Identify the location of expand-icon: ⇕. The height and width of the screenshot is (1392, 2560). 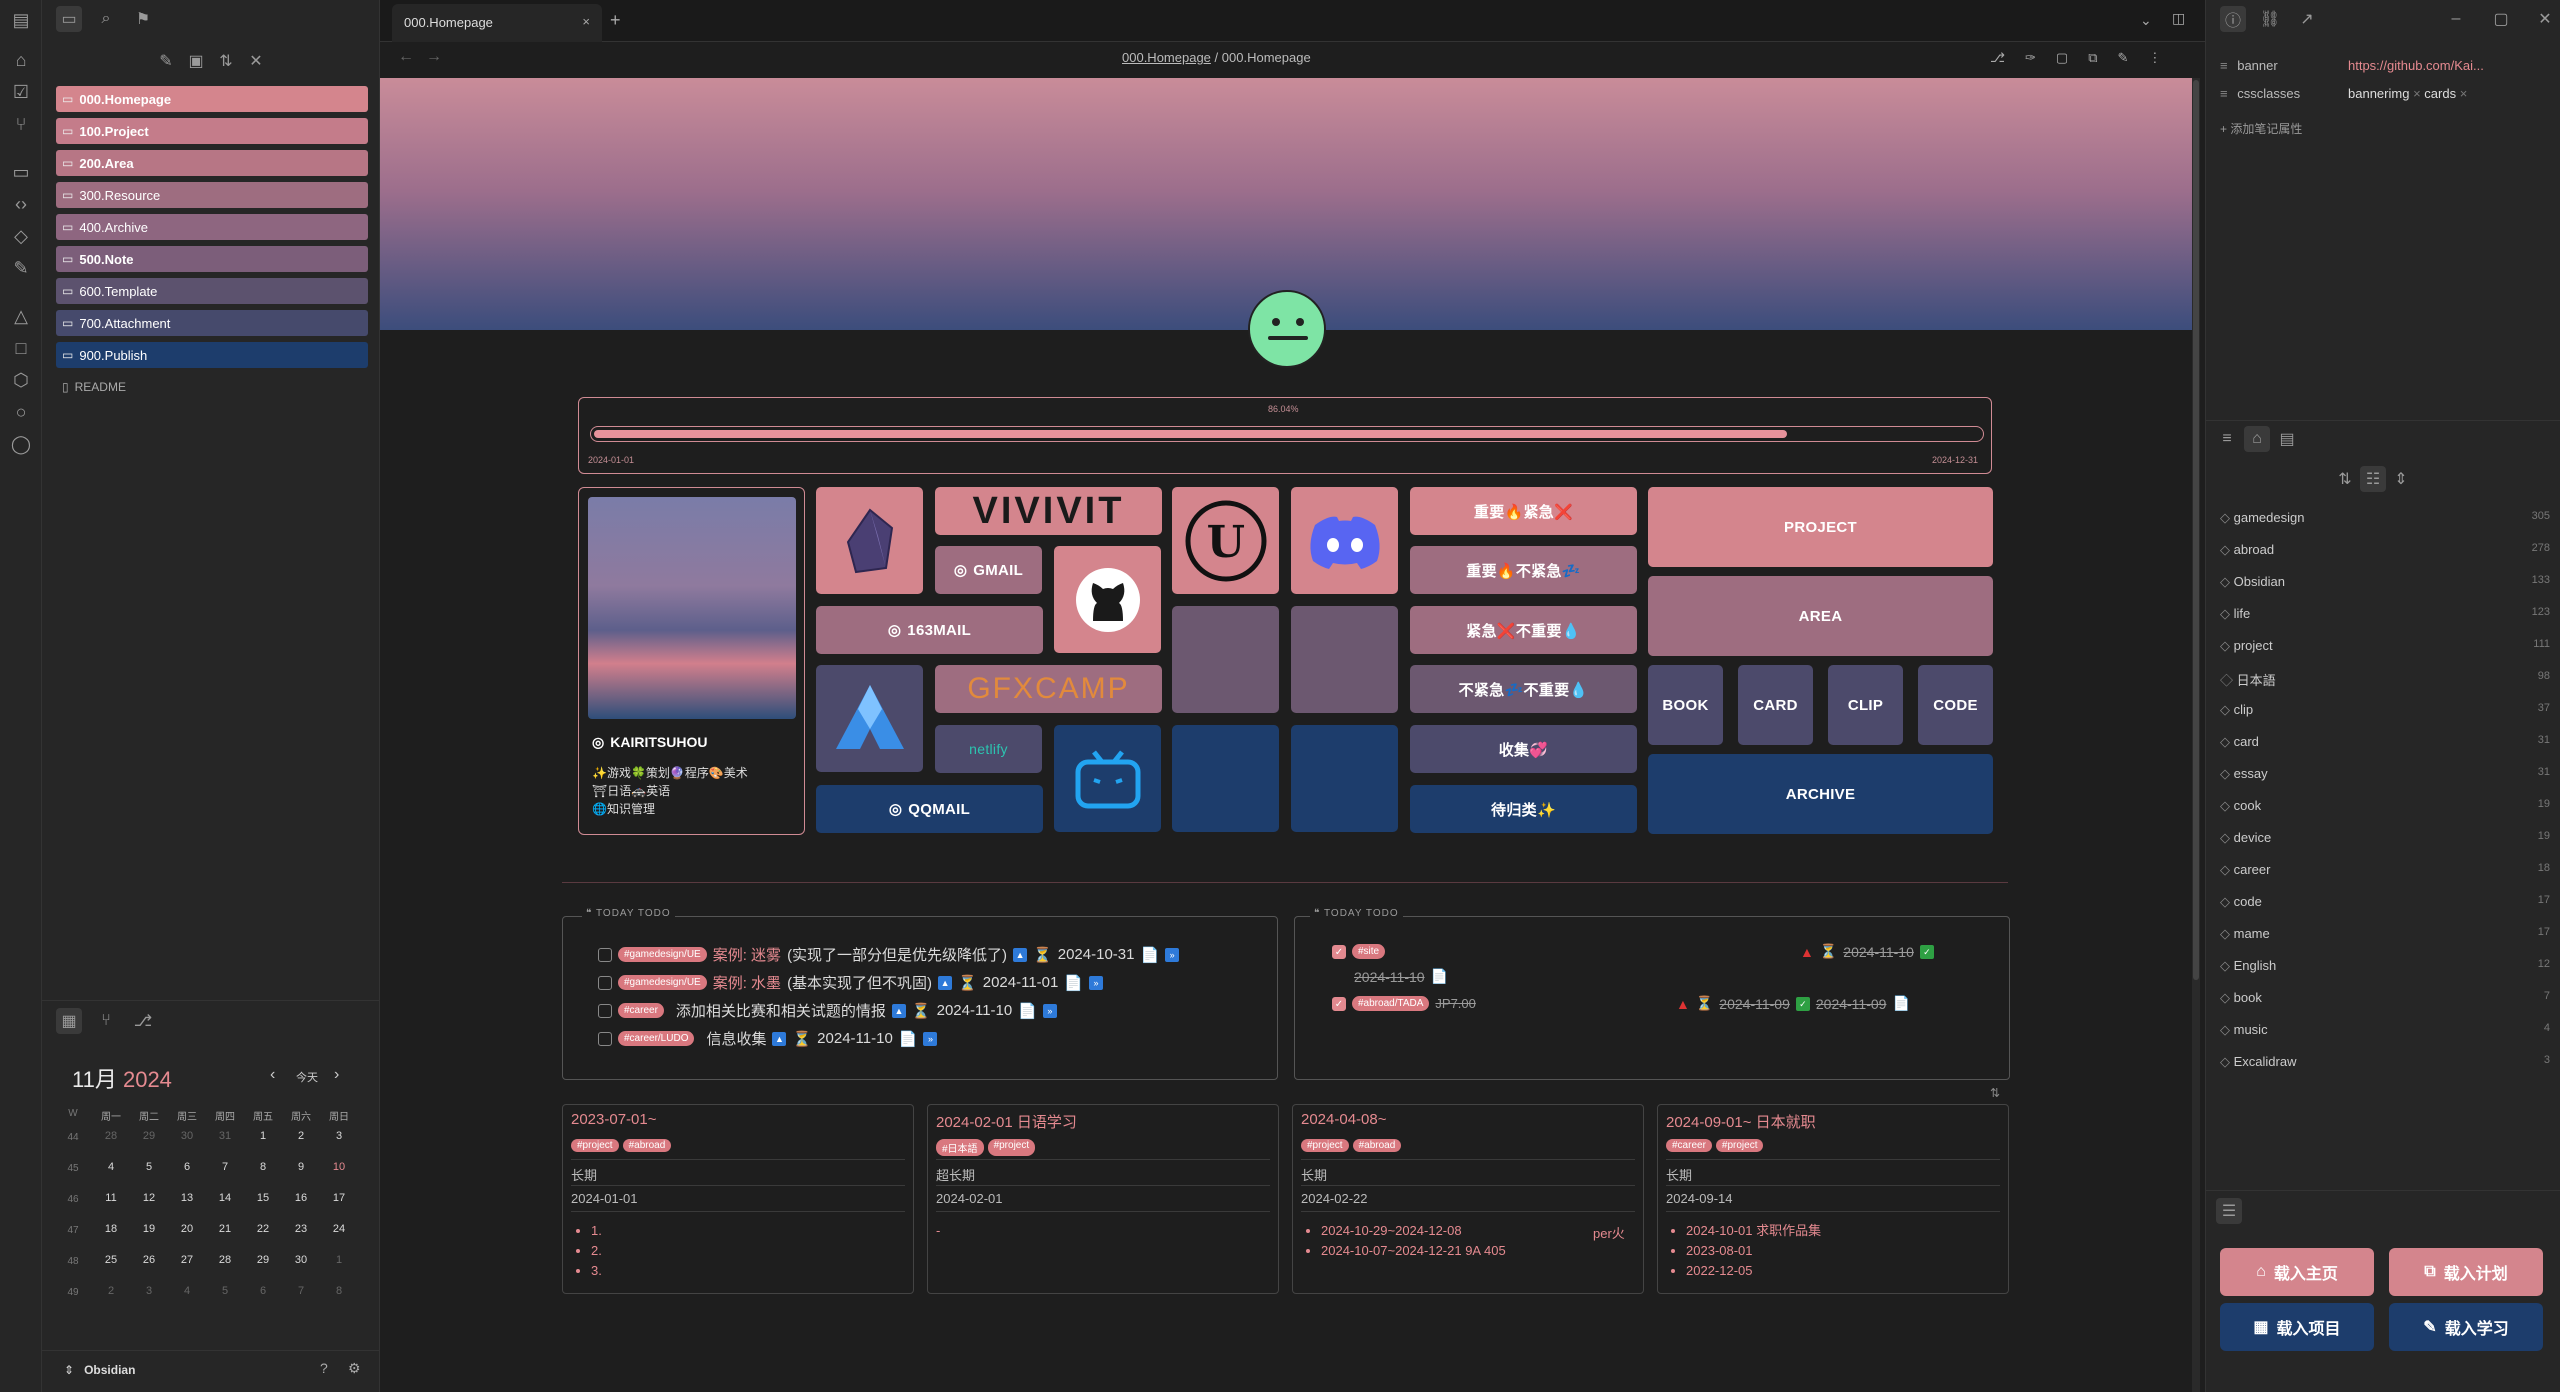
(2401, 479).